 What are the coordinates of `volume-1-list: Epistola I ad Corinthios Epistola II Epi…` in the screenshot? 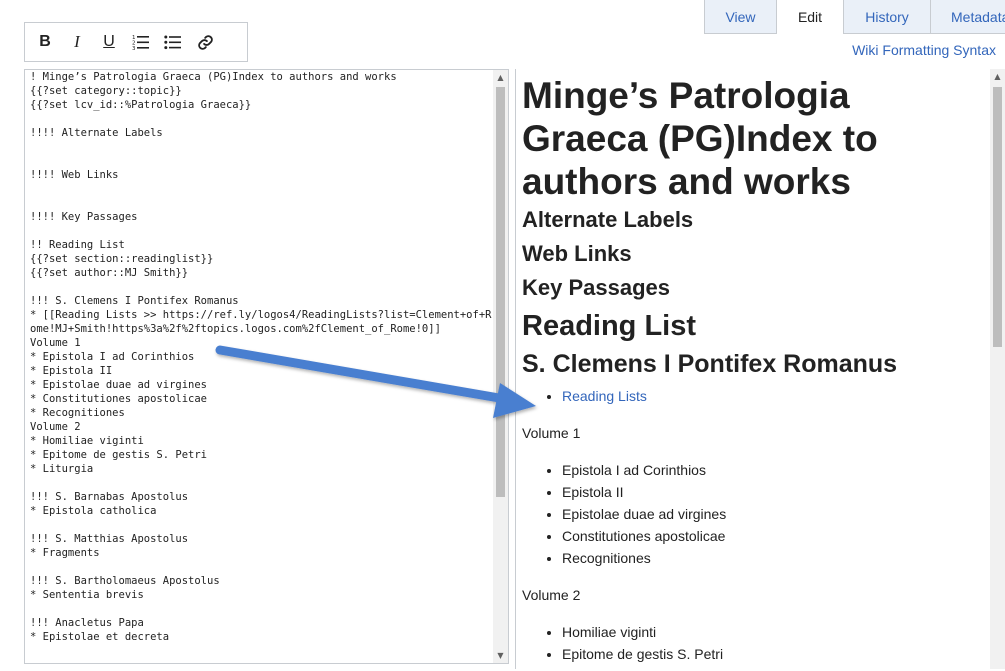 It's located at (752, 514).